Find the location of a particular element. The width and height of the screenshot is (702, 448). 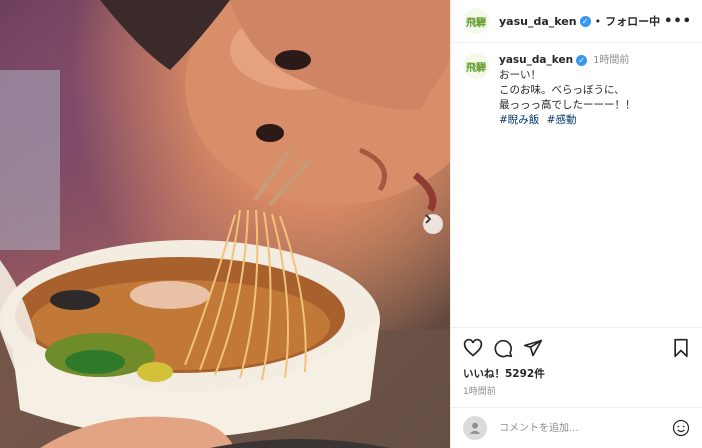

header-username: yasu_da_ken is located at coordinates (538, 21).